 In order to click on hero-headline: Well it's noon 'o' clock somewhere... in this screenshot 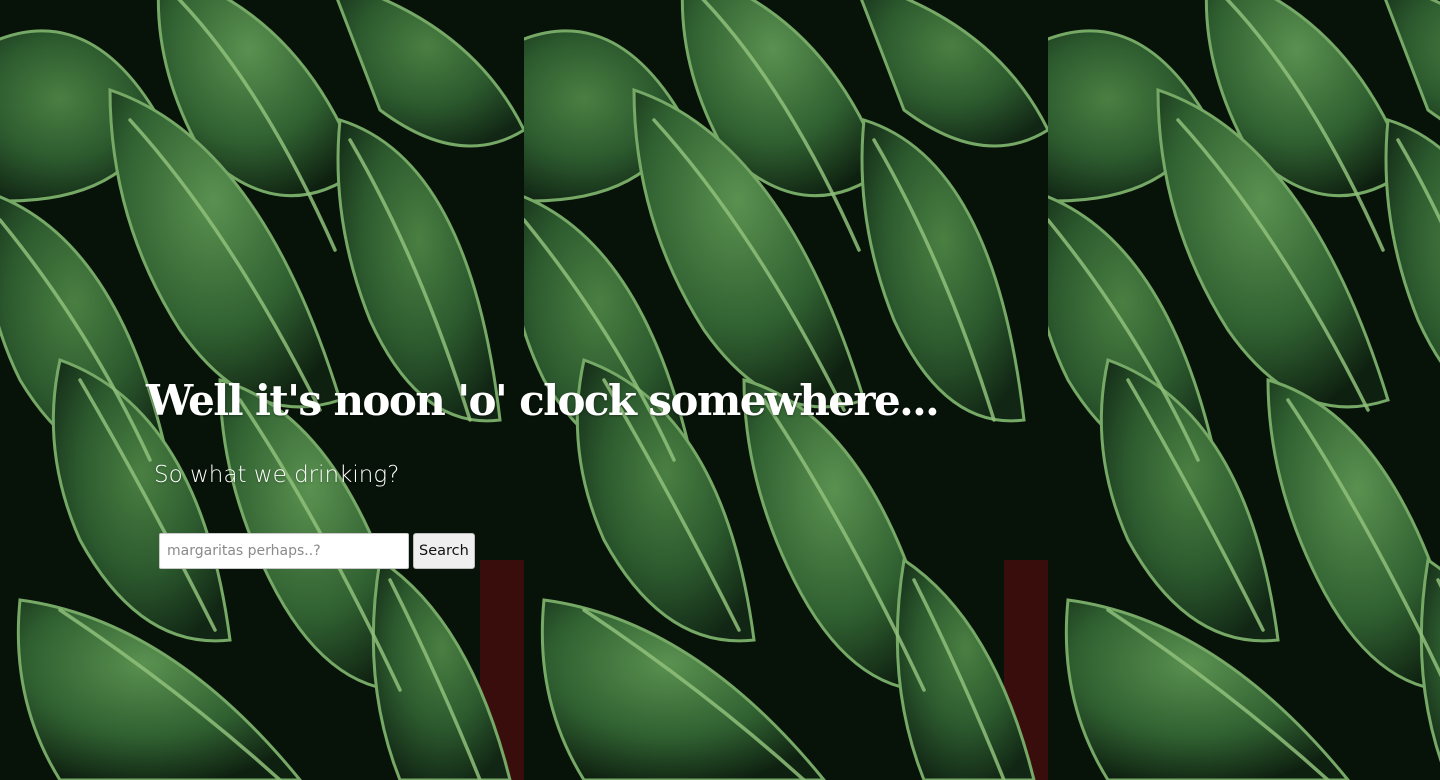, I will do `click(543, 400)`.